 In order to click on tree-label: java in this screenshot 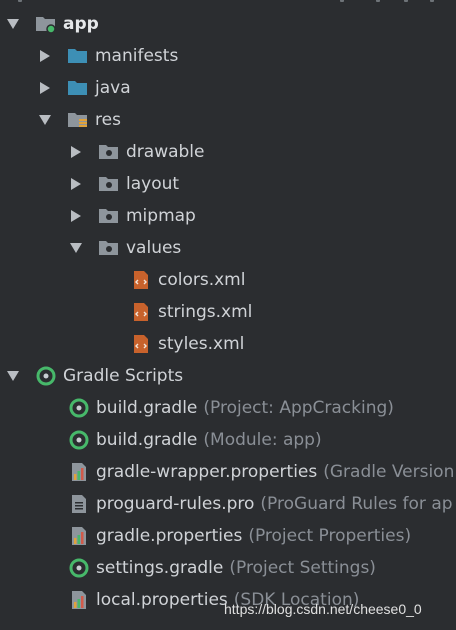, I will do `click(113, 88)`.